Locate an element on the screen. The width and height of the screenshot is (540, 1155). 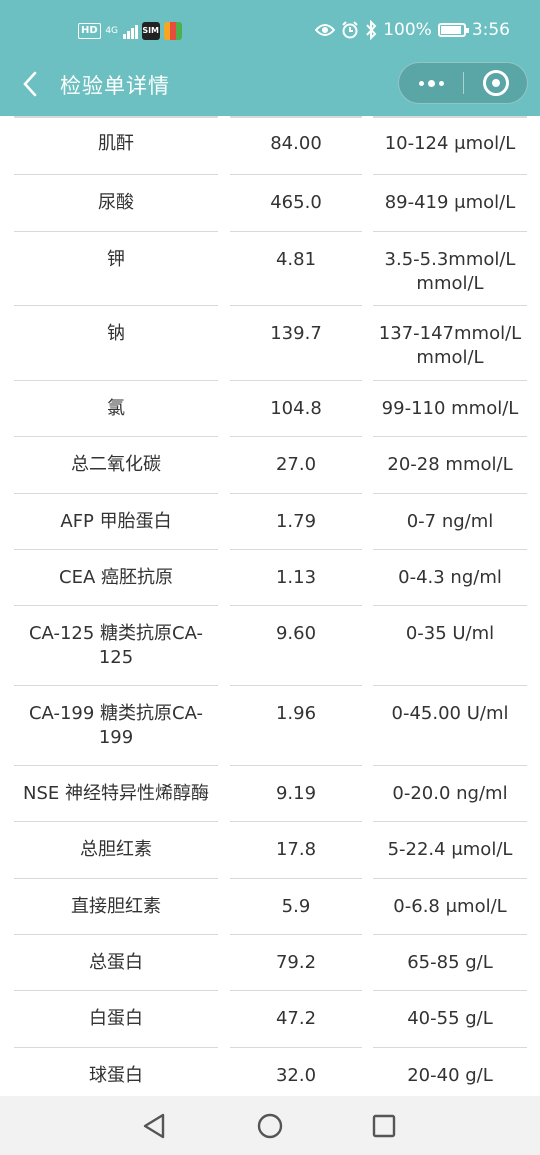
reference-range-cell: 10-124 μmol/L is located at coordinates (450, 145).